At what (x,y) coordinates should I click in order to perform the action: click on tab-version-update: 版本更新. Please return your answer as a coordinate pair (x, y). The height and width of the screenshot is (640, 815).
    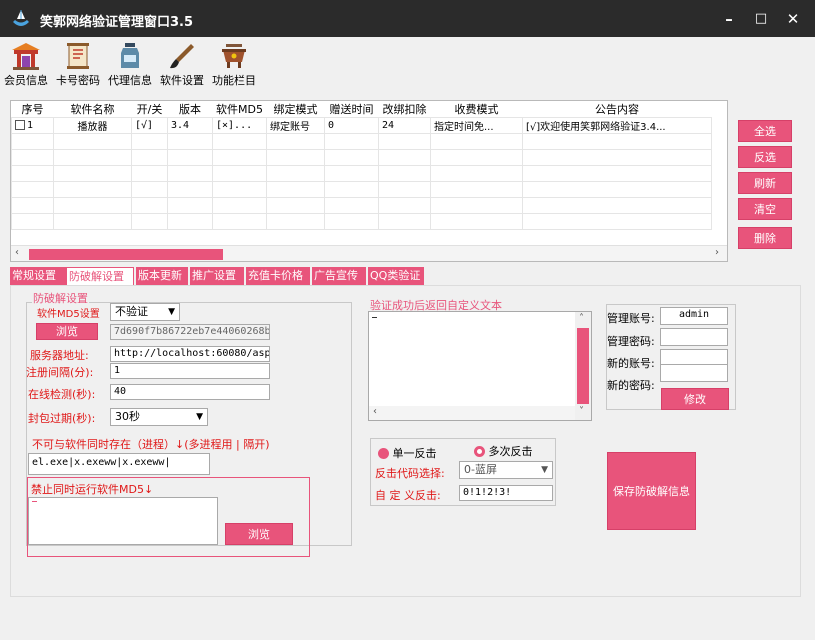
    Looking at the image, I should click on (162, 276).